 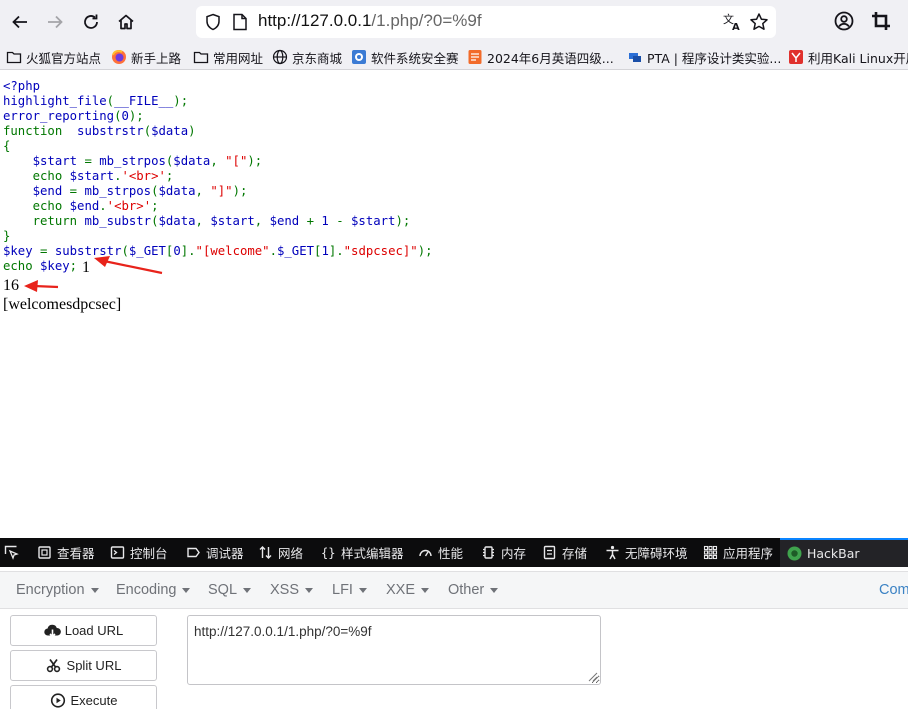 I want to click on arrow-left-icon, so click(x=19, y=22).